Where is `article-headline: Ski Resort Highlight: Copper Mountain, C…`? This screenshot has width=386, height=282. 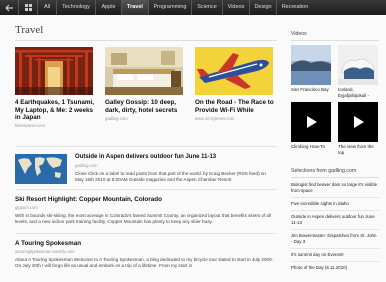 article-headline: Ski Resort Highlight: Copper Mountain, C… is located at coordinates (146, 200).